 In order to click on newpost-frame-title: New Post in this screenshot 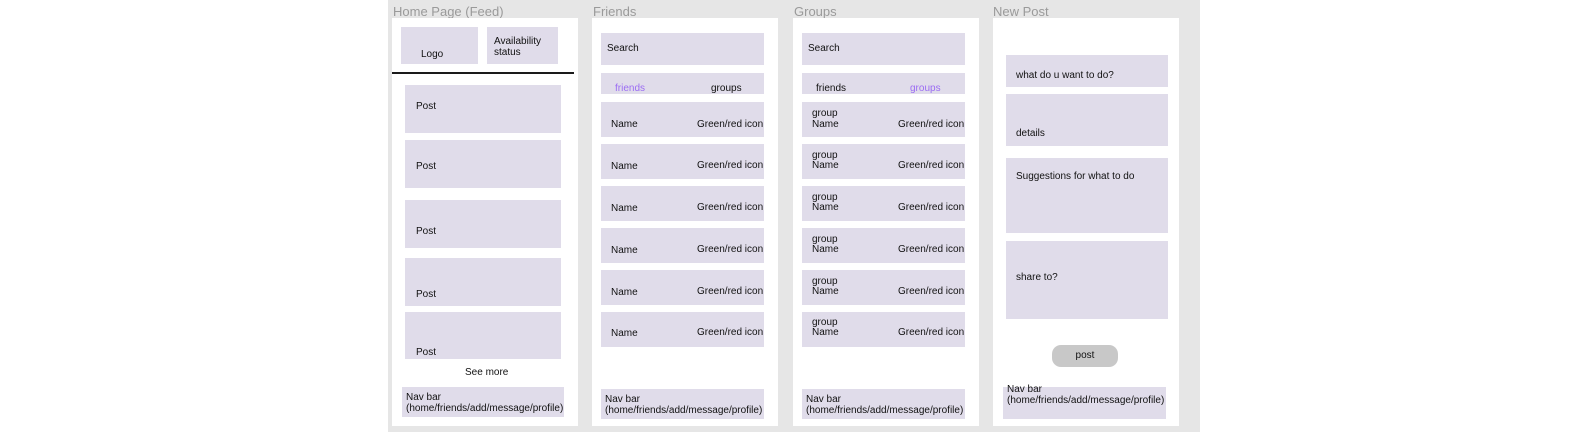, I will do `click(1021, 11)`.